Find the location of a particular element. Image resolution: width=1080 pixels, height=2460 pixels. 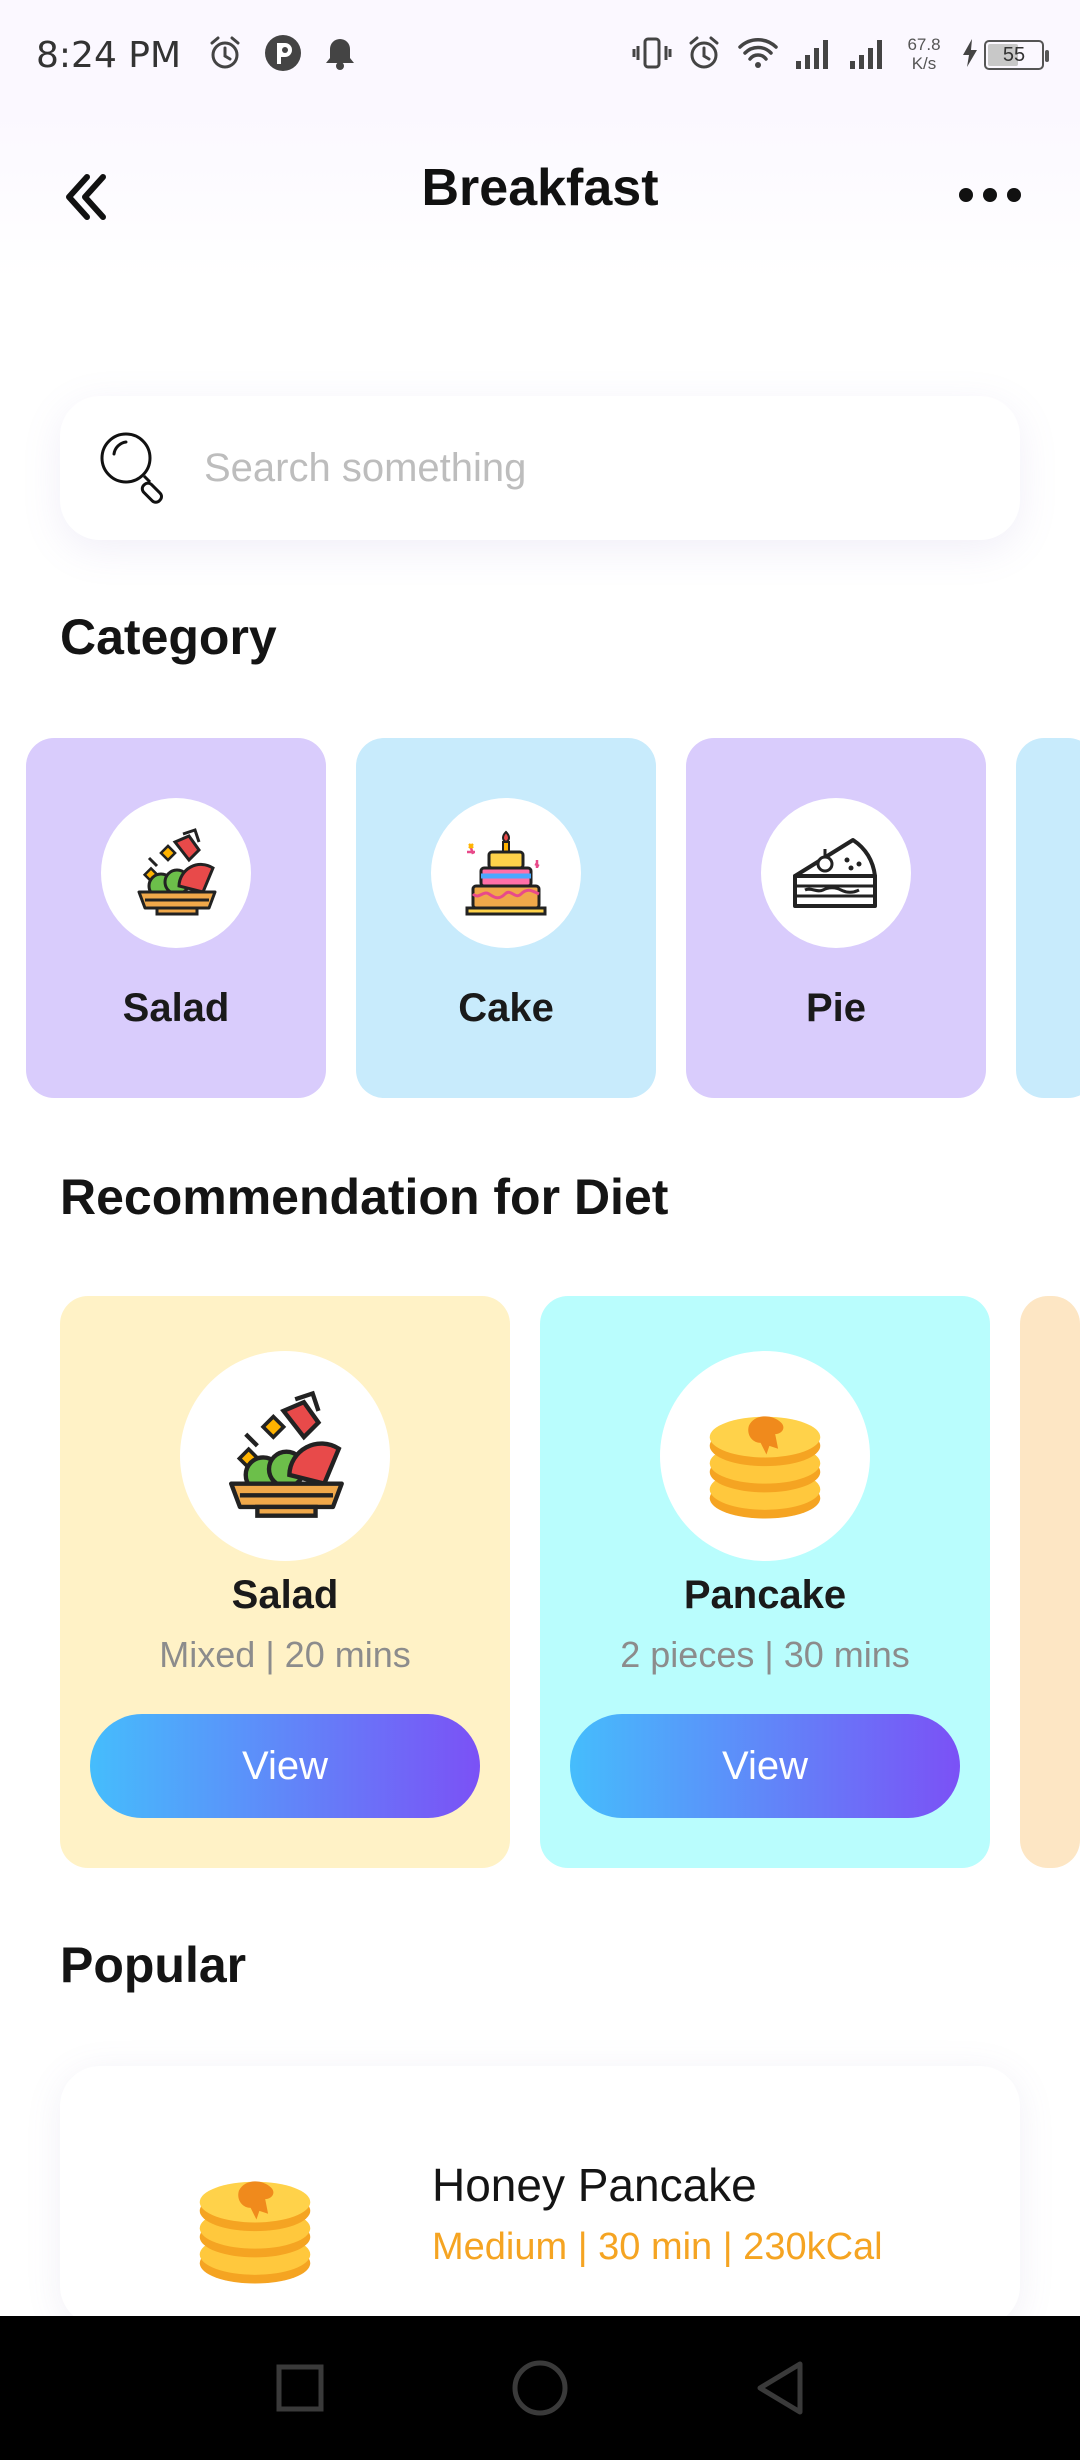

status-time: 8:24 PM is located at coordinates (109, 55).